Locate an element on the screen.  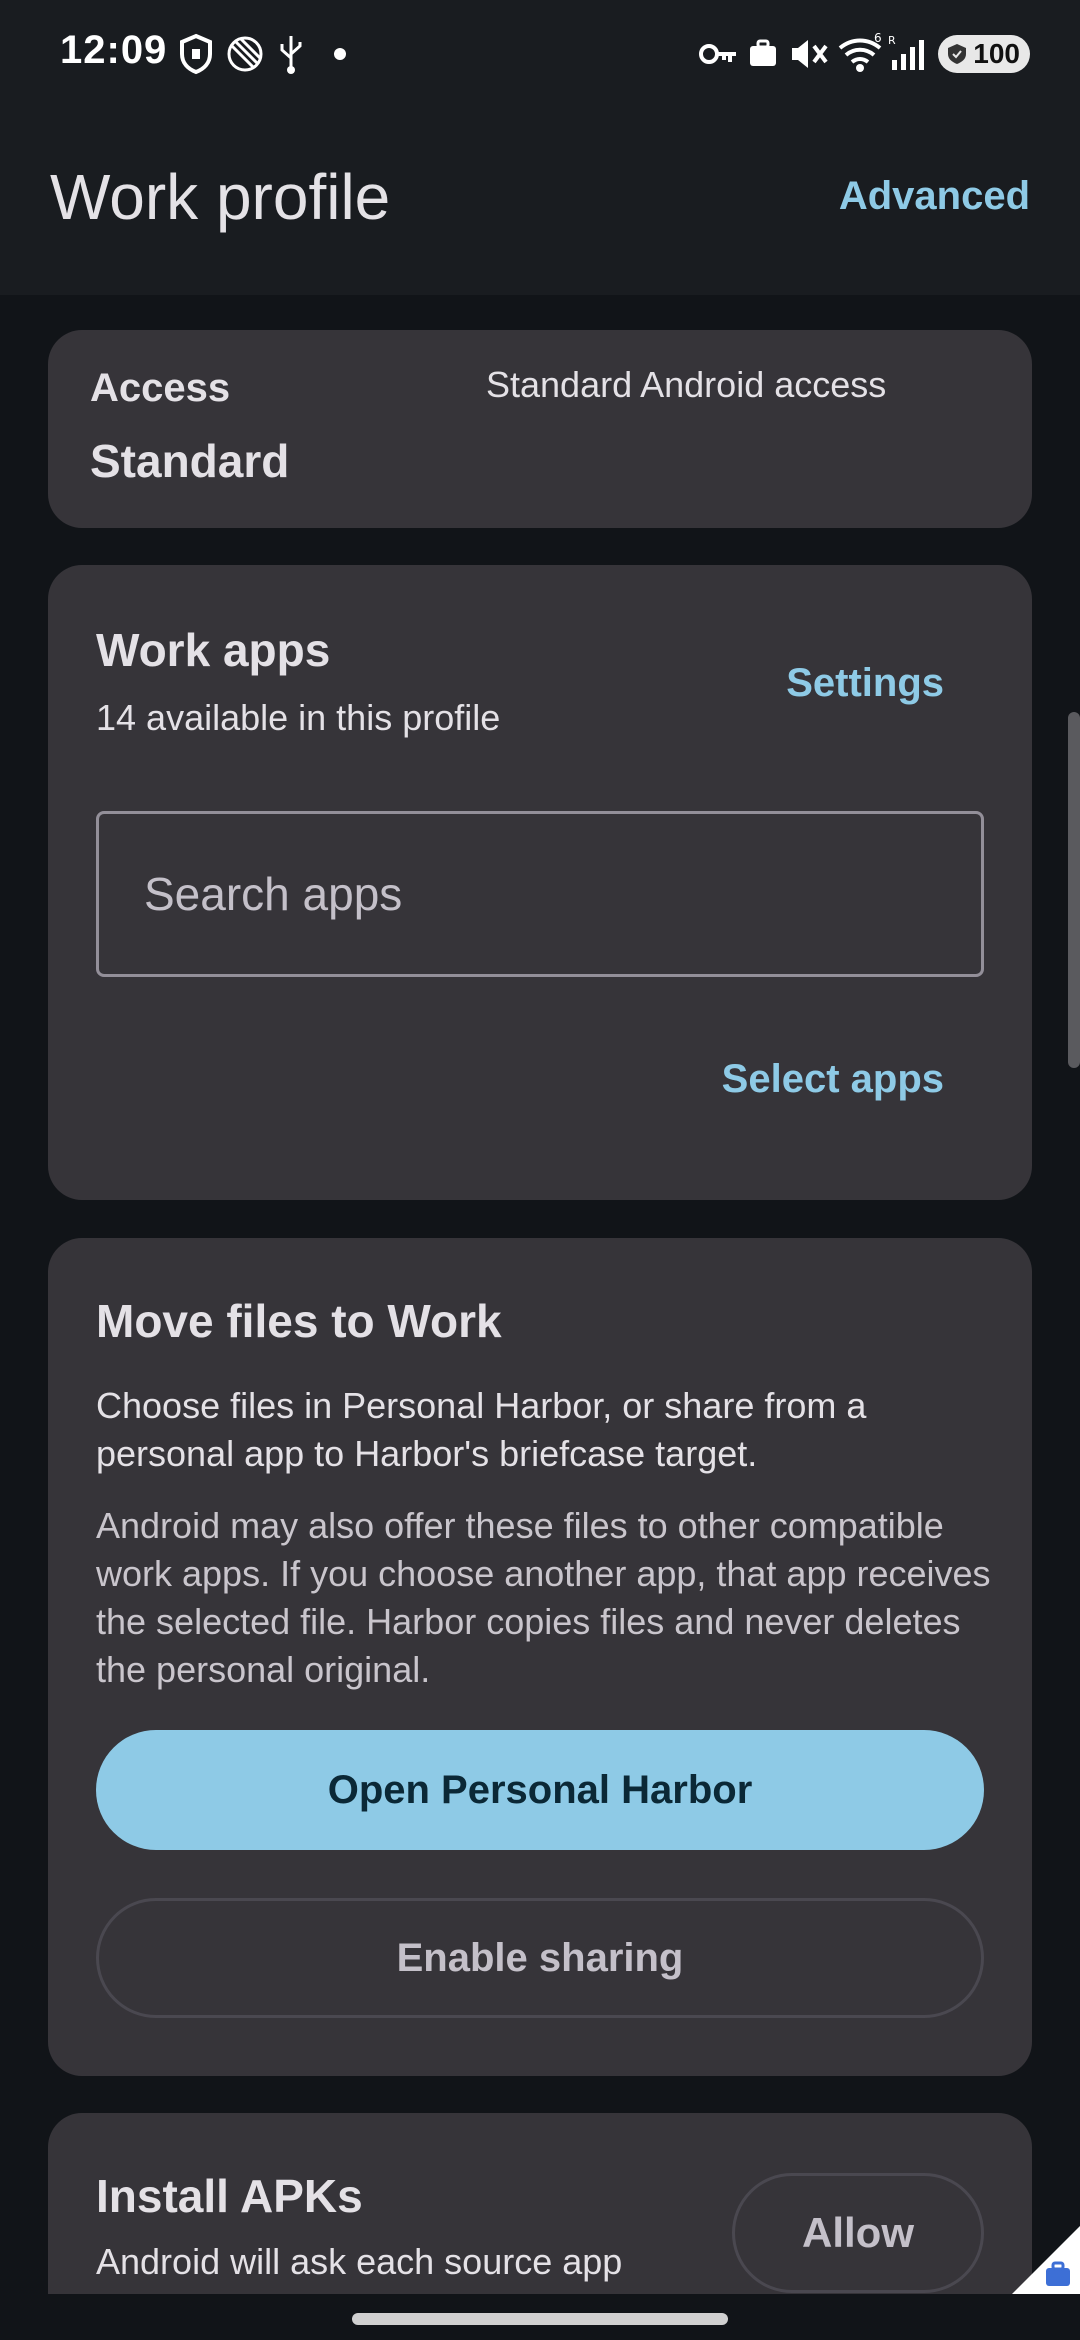
access-label: Access is located at coordinates (160, 388).